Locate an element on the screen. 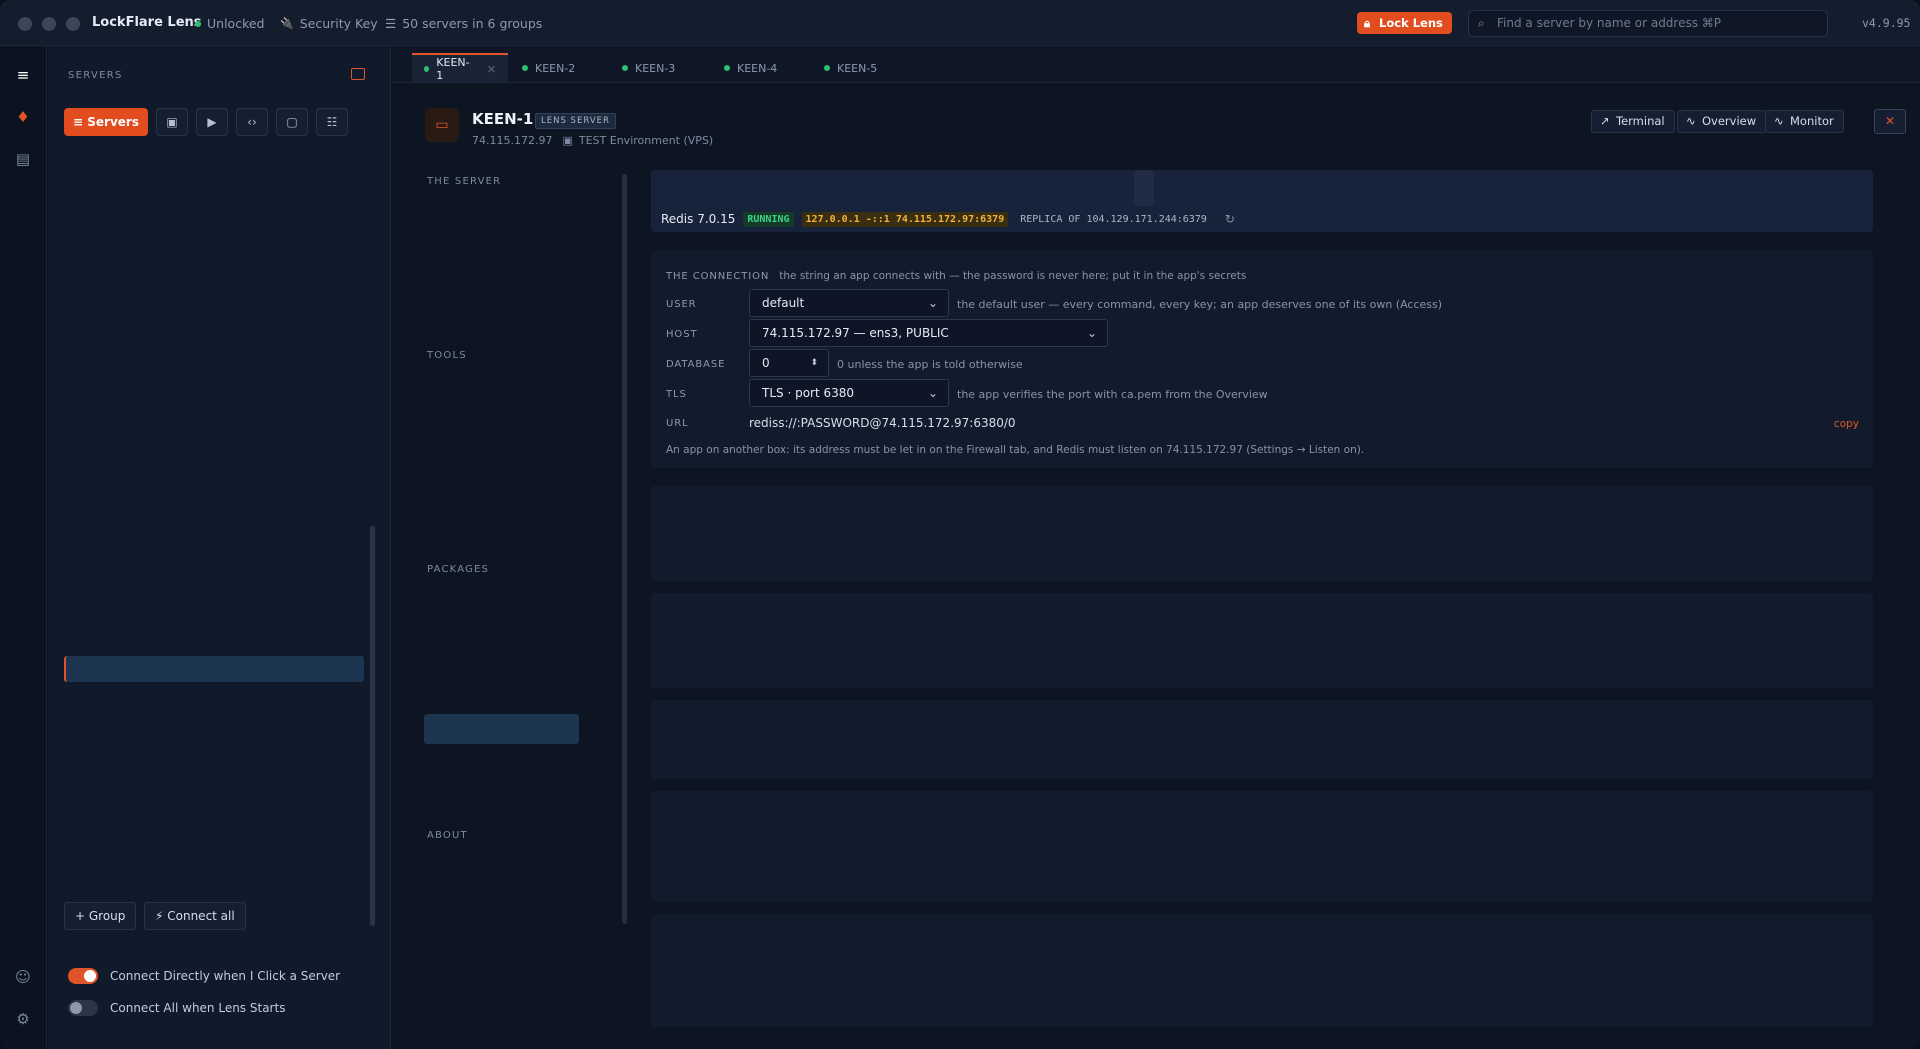 The height and width of the screenshot is (1049, 1920). lock-lens-button: 🔒︎ Lock Lens is located at coordinates (1404, 23).